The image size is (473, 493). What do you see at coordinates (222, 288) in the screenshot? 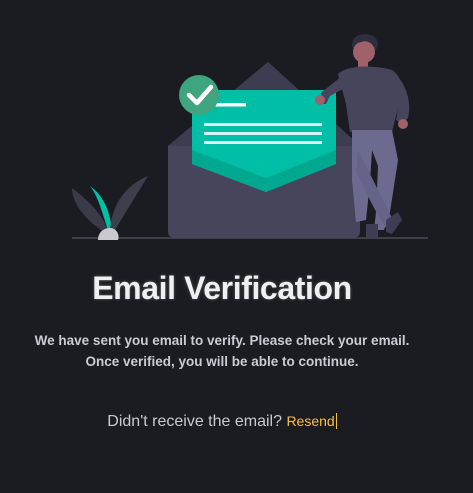
I see `page-title: Email Verification` at bounding box center [222, 288].